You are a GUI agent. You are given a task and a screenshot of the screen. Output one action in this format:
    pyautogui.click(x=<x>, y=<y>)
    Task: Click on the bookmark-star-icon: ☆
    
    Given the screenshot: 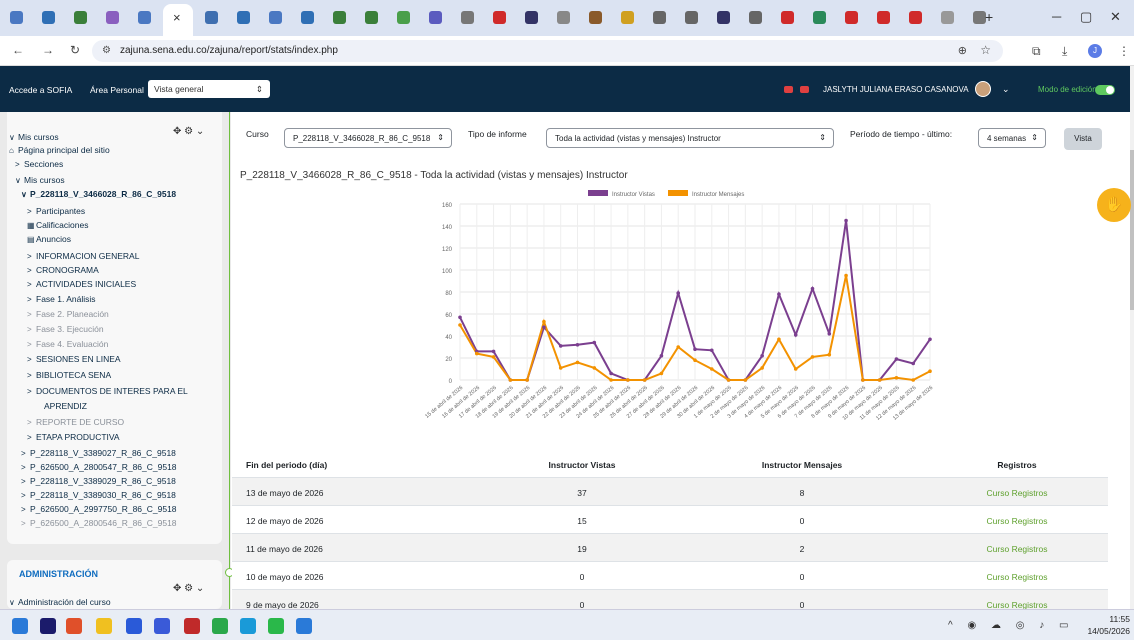 What is the action you would take?
    pyautogui.click(x=985, y=50)
    